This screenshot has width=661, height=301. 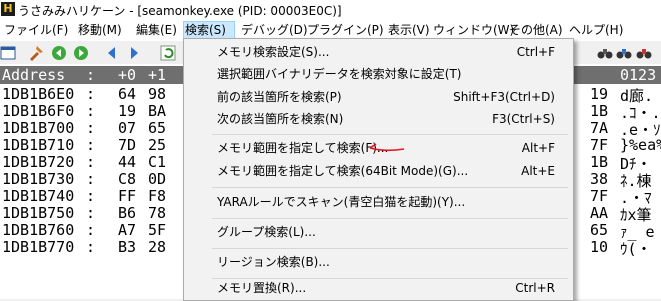 I want to click on find-prev-icon, so click(x=644, y=53).